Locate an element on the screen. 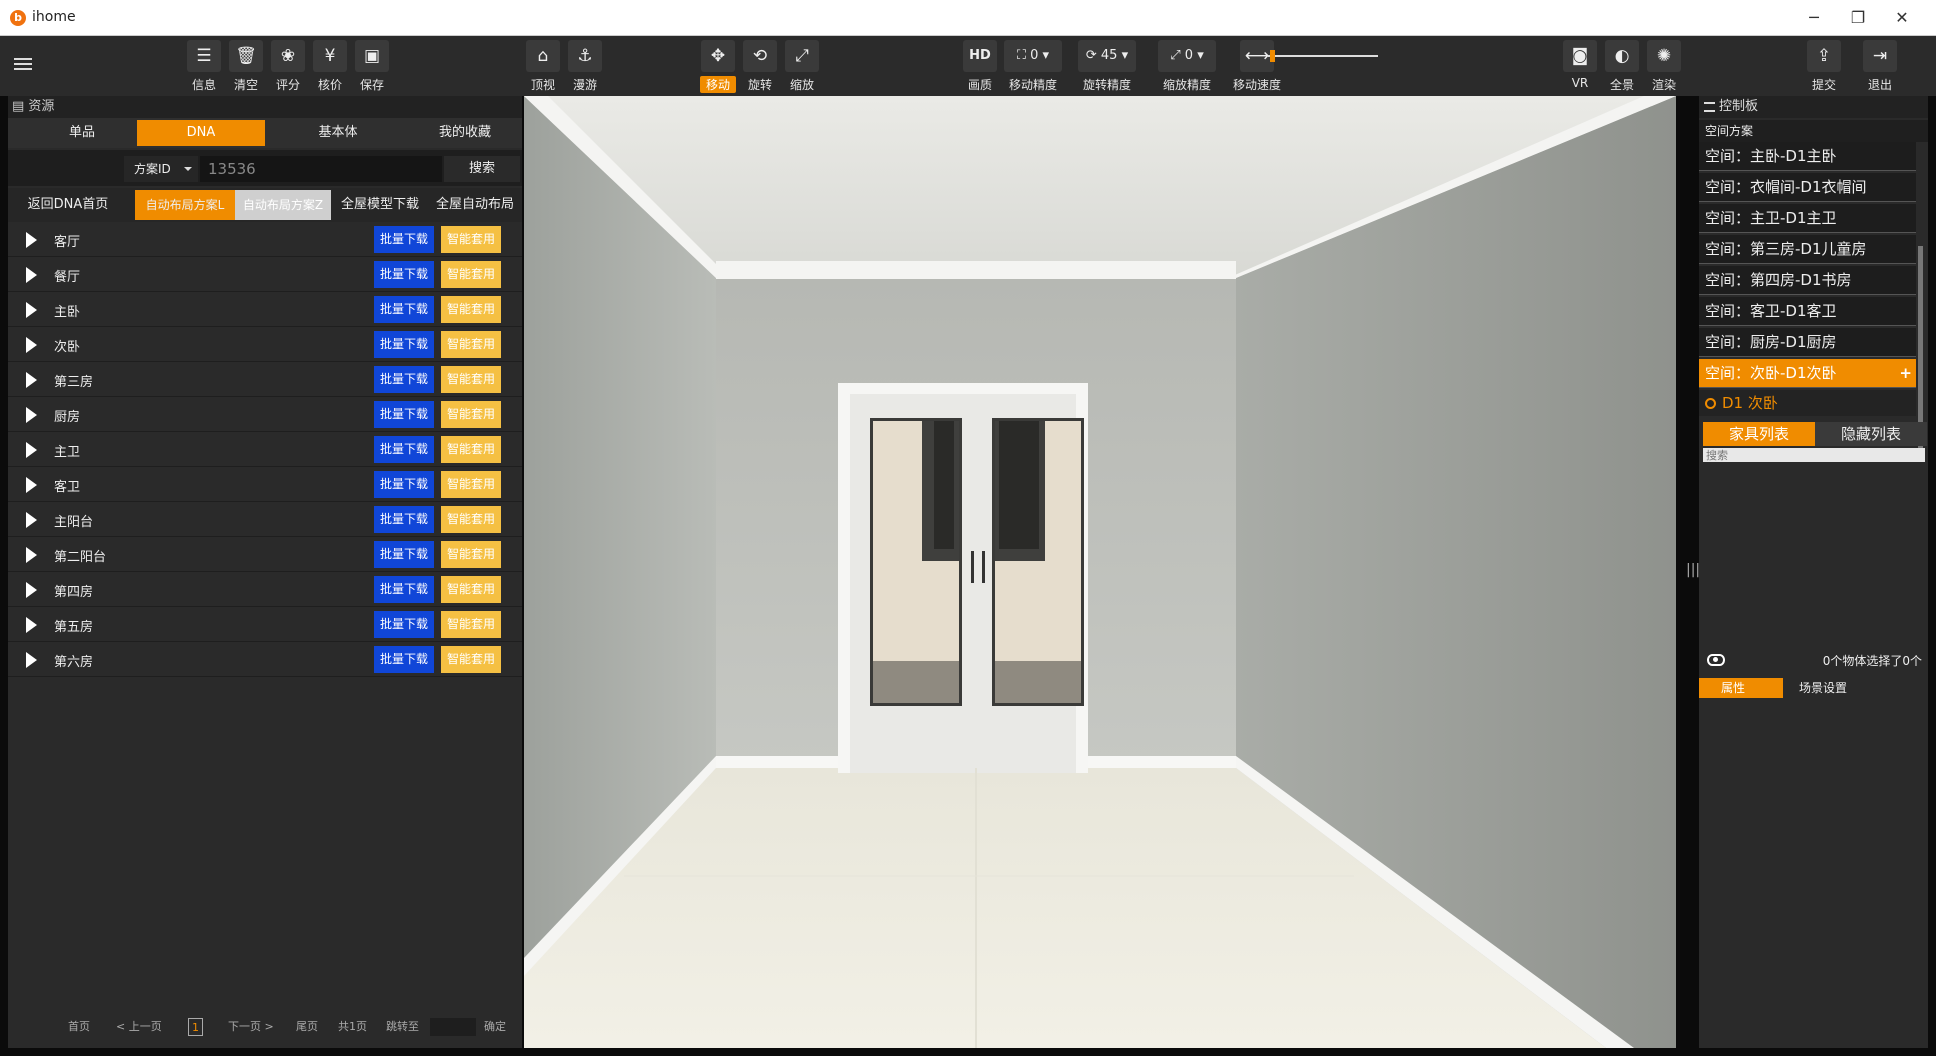 The width and height of the screenshot is (1936, 1056). current-page: 1 is located at coordinates (195, 1027).